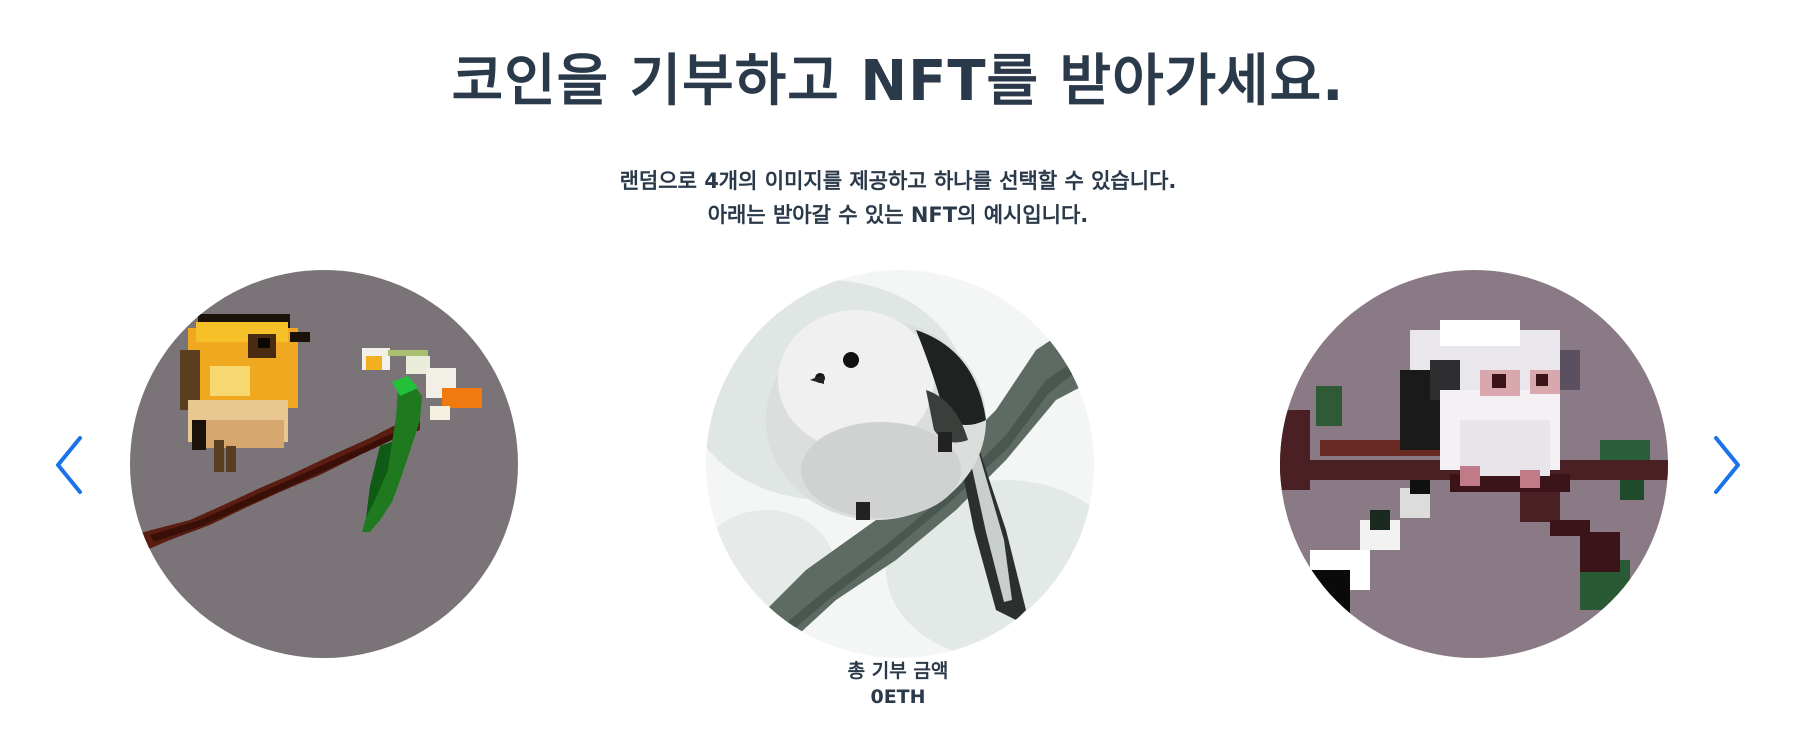  What do you see at coordinates (898, 215) in the screenshot?
I see `description-line-2: 아래는 받아갈 수 있는 NFT의 예시입니다.` at bounding box center [898, 215].